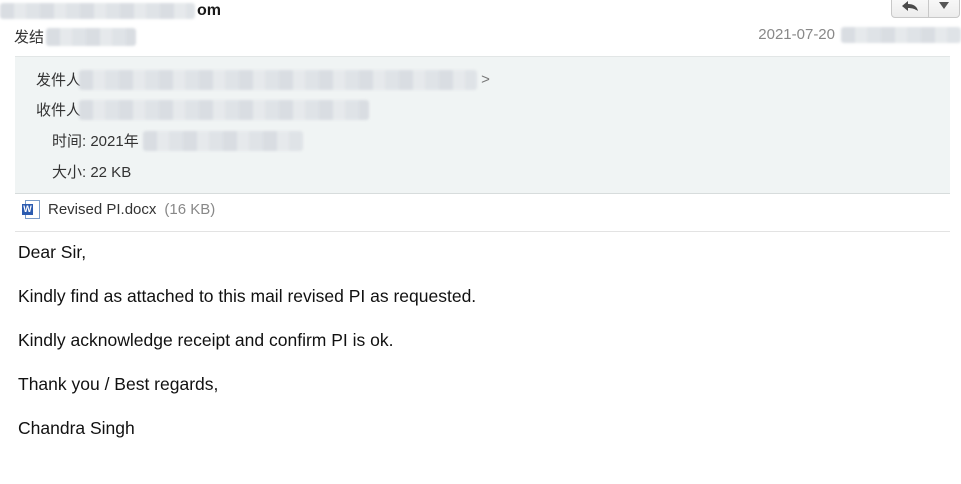 The height and width of the screenshot is (484, 961). I want to click on time-row: 时间: 2021年, so click(177, 140).